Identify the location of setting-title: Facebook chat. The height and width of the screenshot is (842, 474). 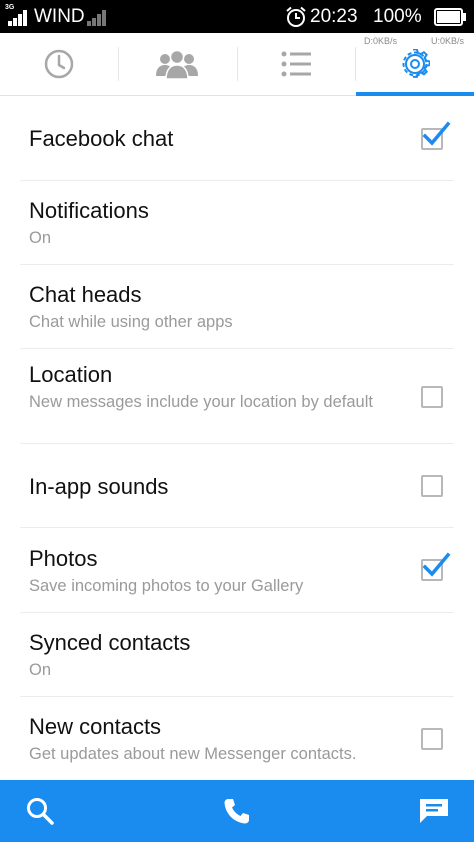
(101, 138).